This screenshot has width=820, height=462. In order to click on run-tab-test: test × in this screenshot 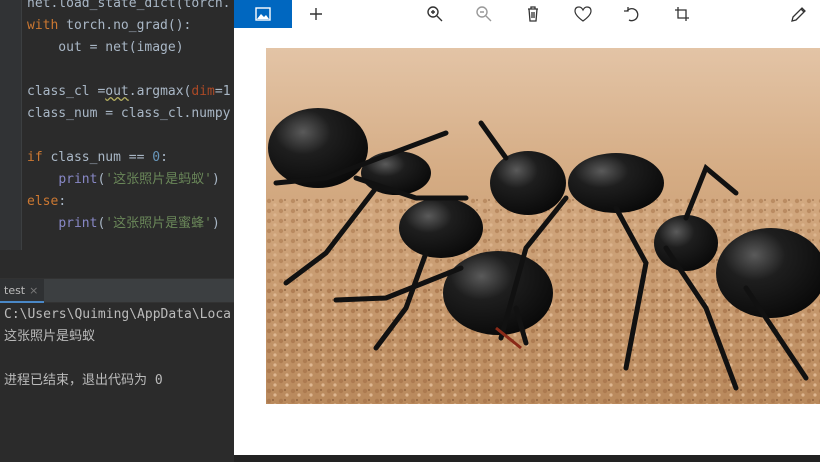, I will do `click(22, 291)`.